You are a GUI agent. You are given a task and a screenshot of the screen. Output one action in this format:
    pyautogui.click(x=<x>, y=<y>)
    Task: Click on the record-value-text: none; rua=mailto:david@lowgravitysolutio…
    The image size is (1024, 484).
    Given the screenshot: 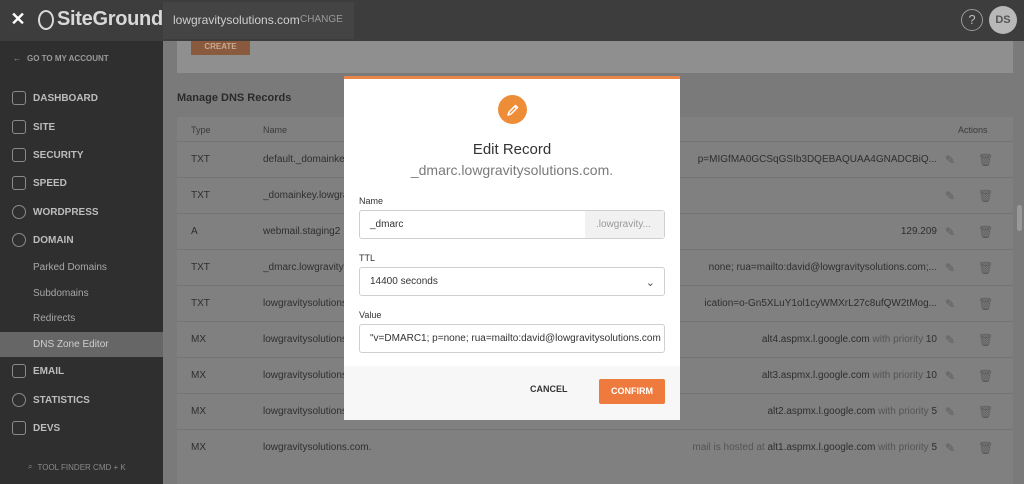 What is the action you would take?
    pyautogui.click(x=822, y=267)
    